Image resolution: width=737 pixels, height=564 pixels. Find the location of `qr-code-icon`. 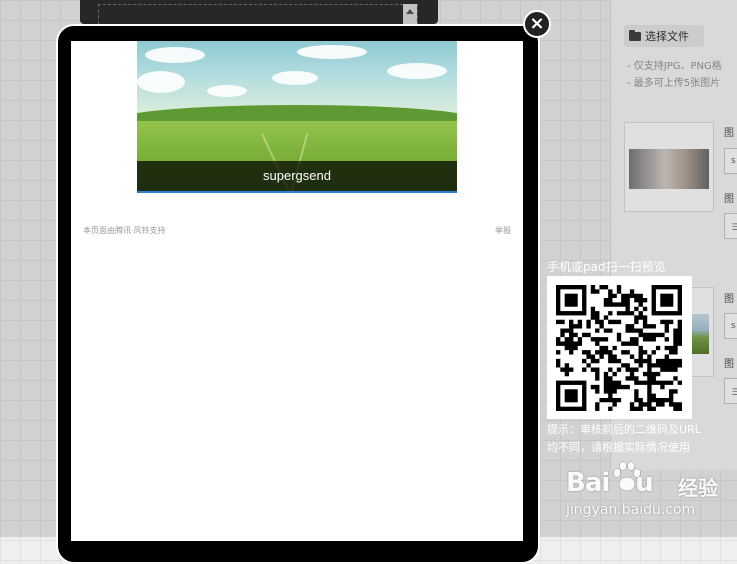

qr-code-icon is located at coordinates (619, 348).